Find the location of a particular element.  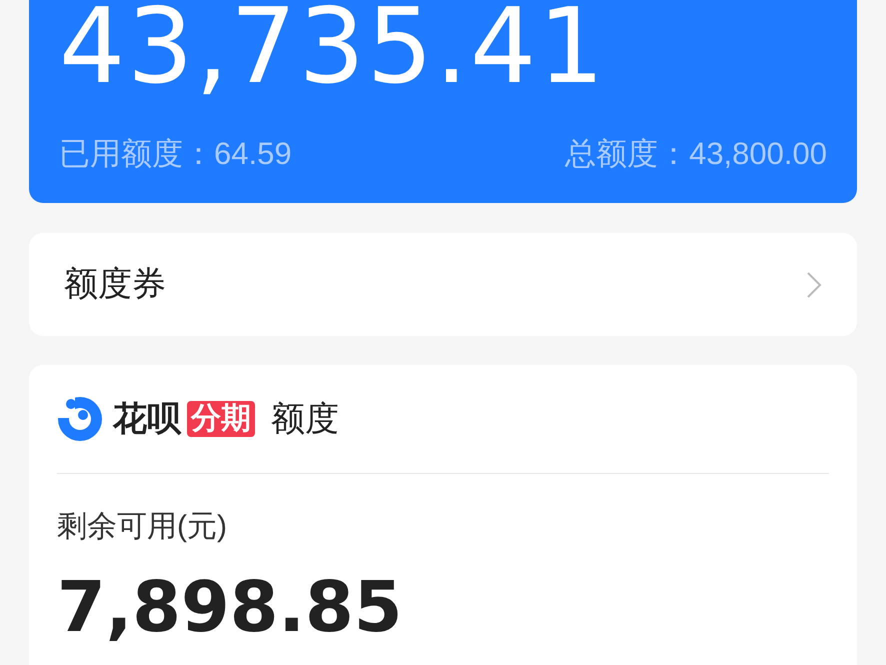

remaining-caption: 剩余可用(元) is located at coordinates (142, 527).